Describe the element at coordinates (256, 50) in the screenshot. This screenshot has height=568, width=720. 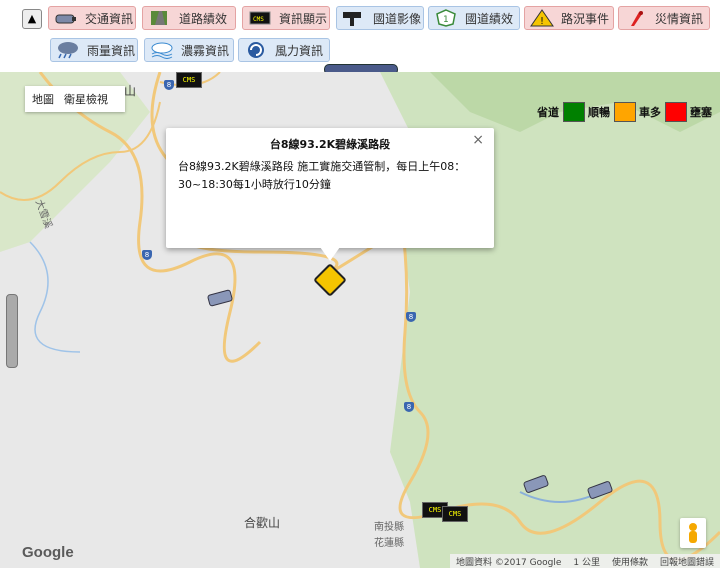
I see `wind-icon` at that location.